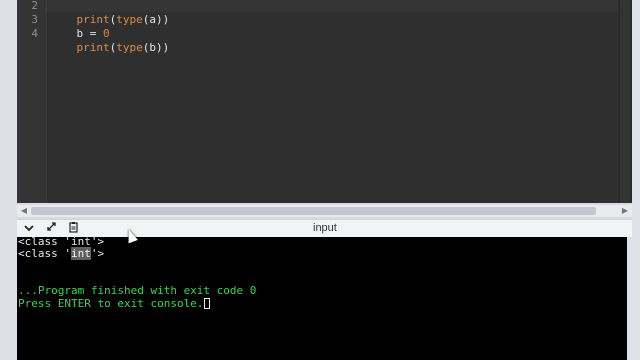  I want to click on editor-vertical-scrollbar, so click(625, 101).